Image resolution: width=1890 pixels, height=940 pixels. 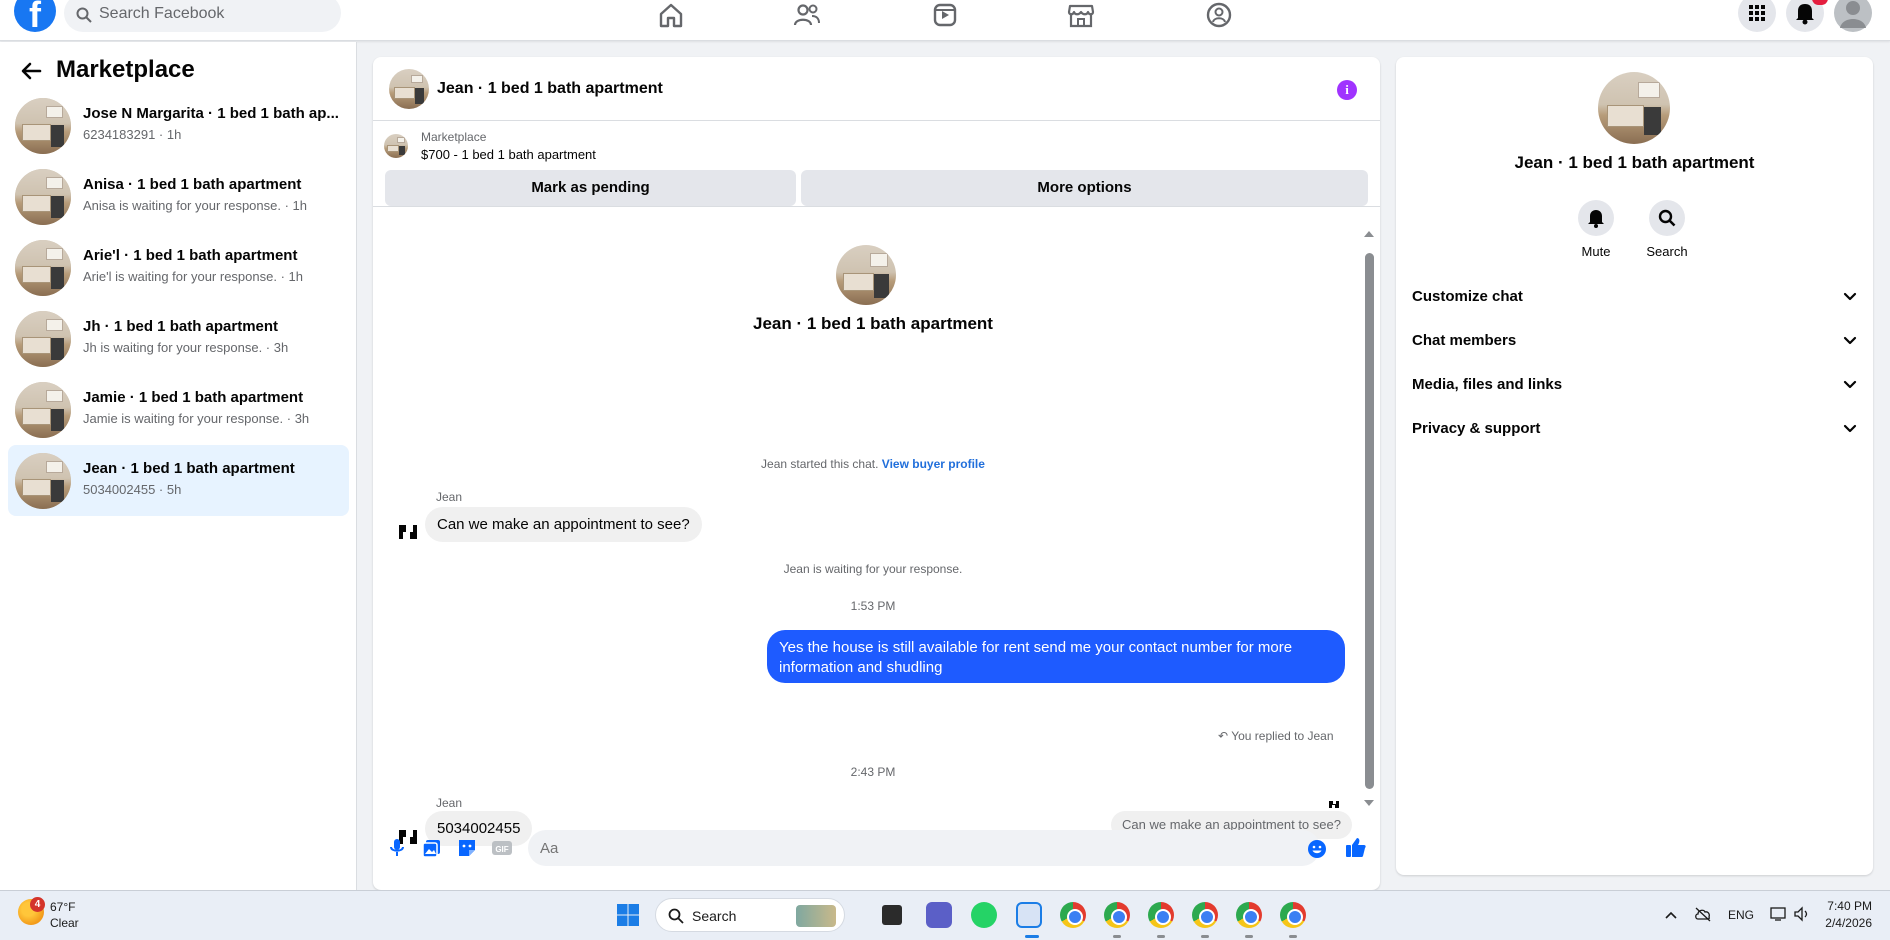 What do you see at coordinates (1317, 849) in the screenshot?
I see `emoji-icon` at bounding box center [1317, 849].